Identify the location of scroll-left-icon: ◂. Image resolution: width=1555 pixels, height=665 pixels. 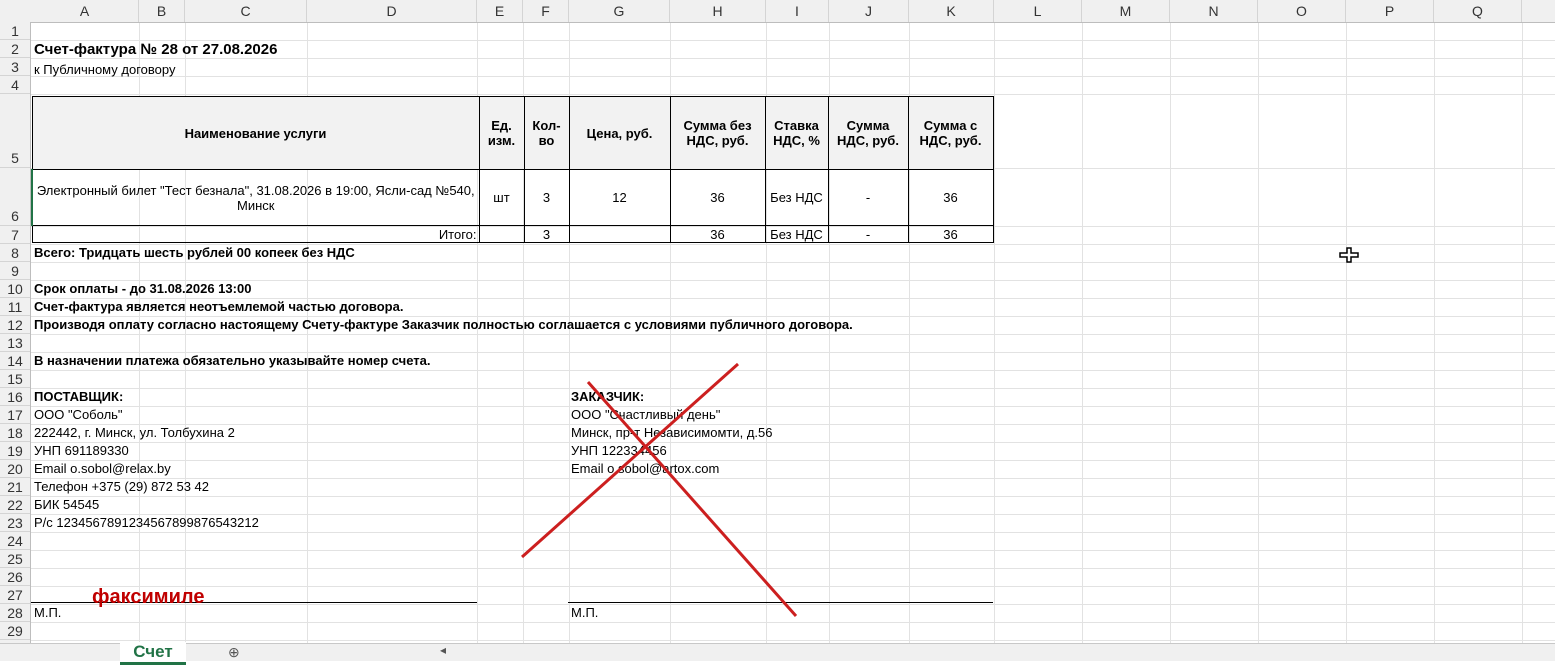
(443, 650).